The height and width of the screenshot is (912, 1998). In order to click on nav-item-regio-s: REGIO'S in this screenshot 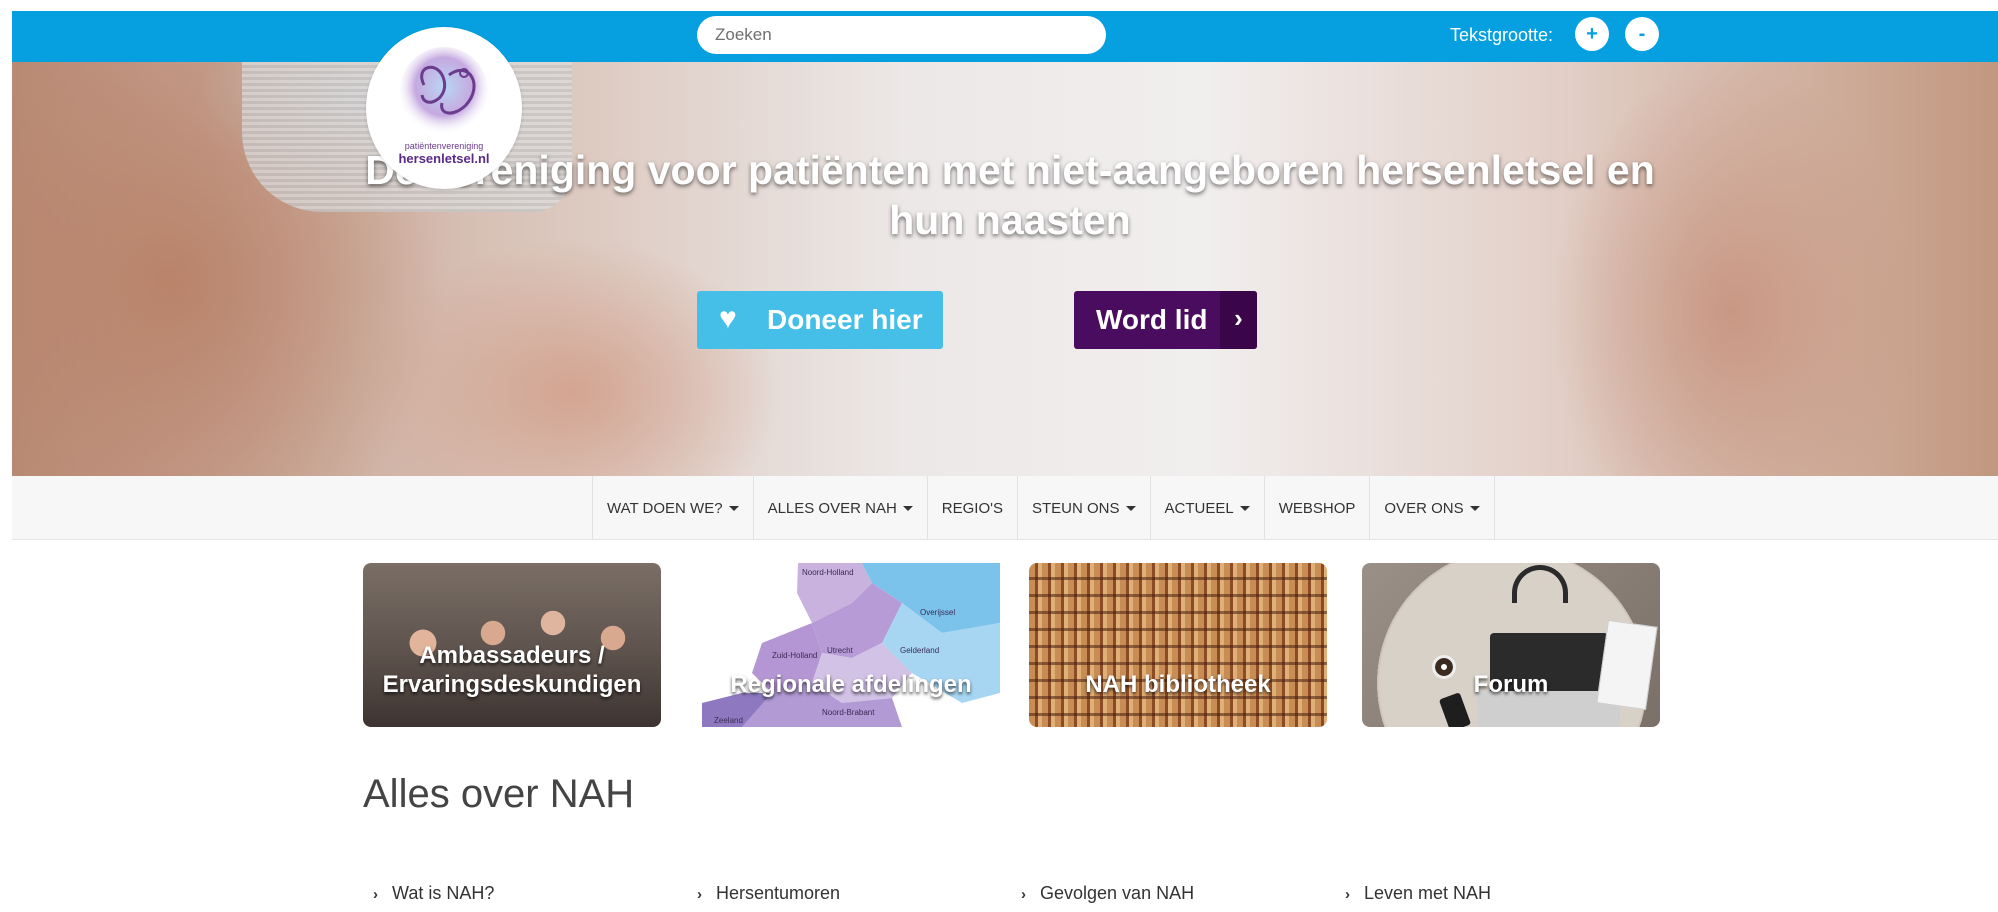, I will do `click(971, 508)`.